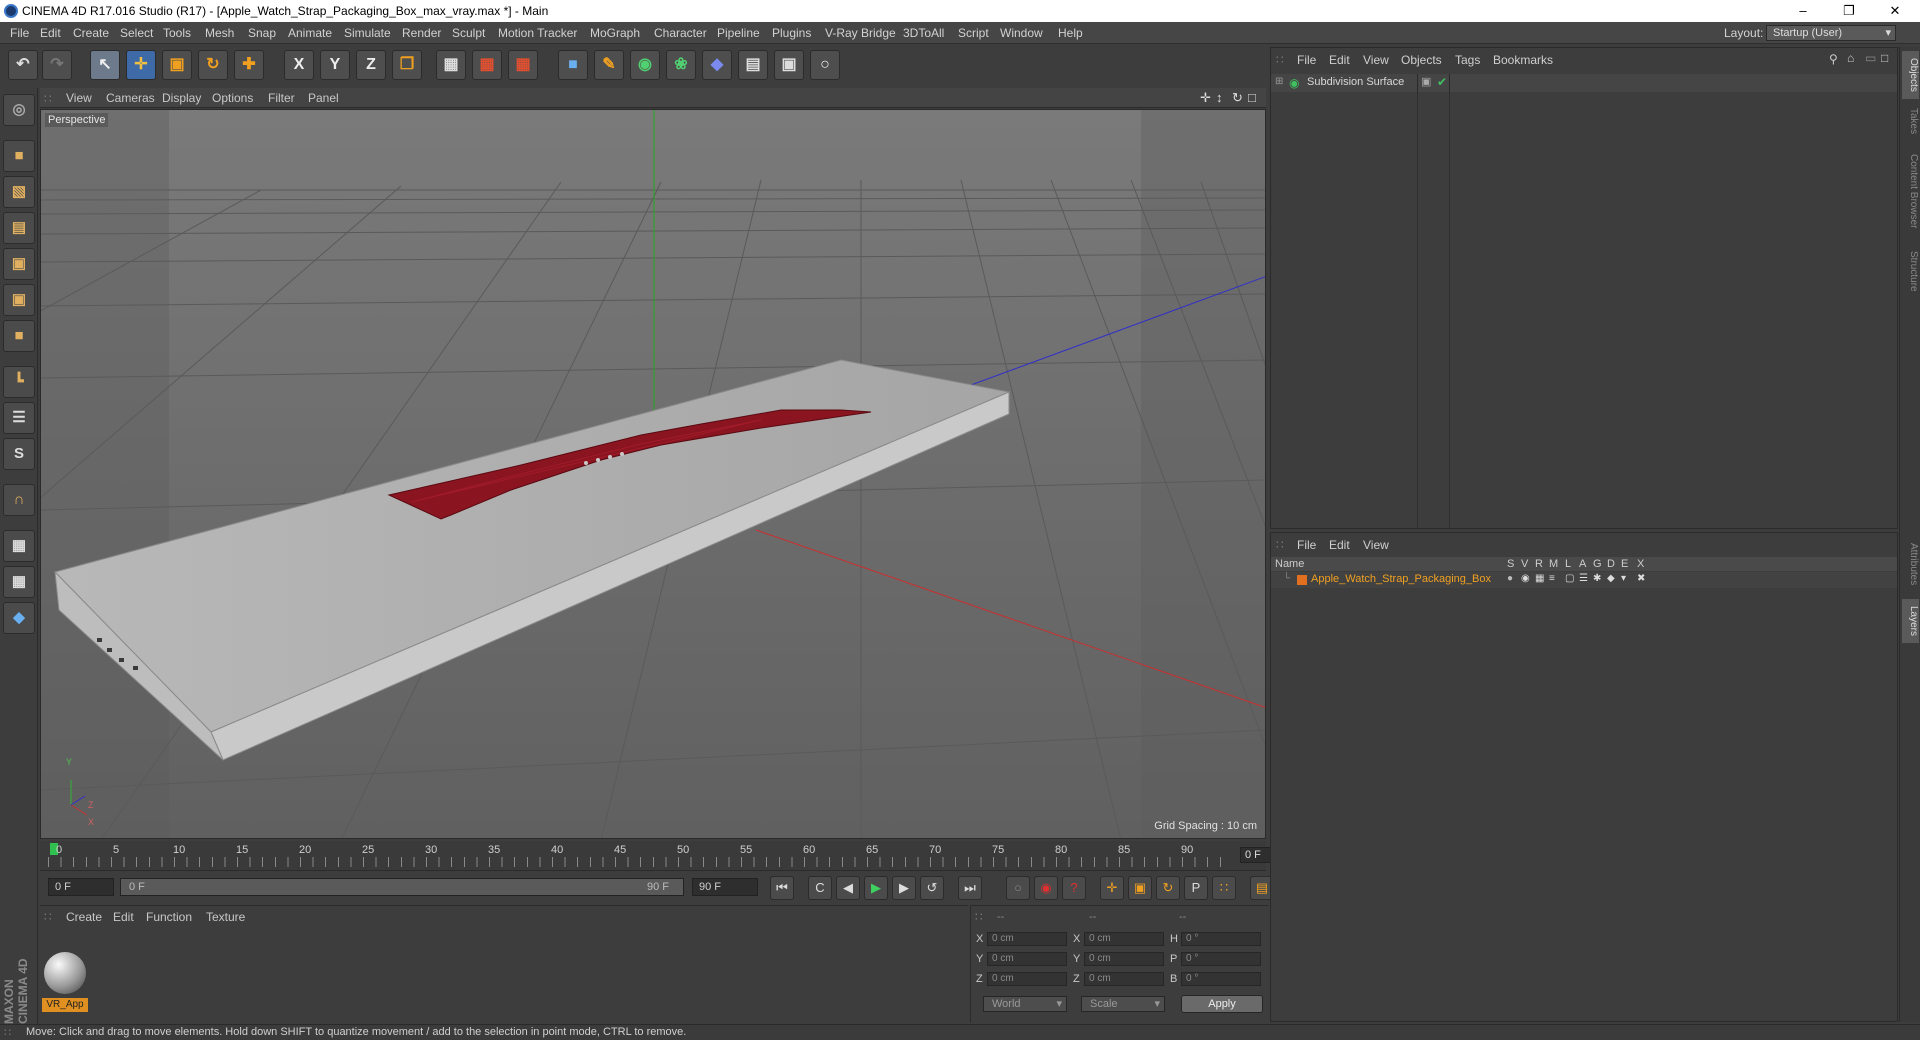  I want to click on snap-button: S, so click(19, 454).